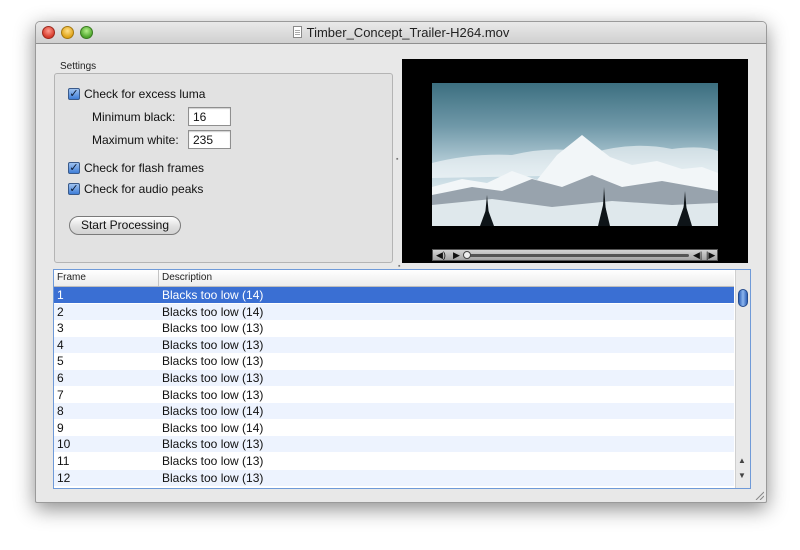 This screenshot has width=800, height=550. What do you see at coordinates (60, 344) in the screenshot?
I see `frame-cell: 4` at bounding box center [60, 344].